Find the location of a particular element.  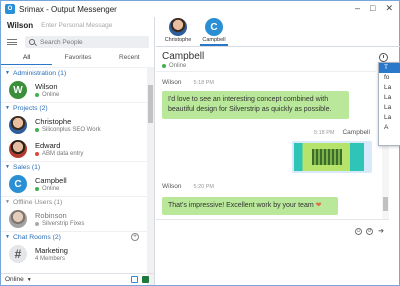

emoji-picker-icon: ☺ is located at coordinates (358, 231).